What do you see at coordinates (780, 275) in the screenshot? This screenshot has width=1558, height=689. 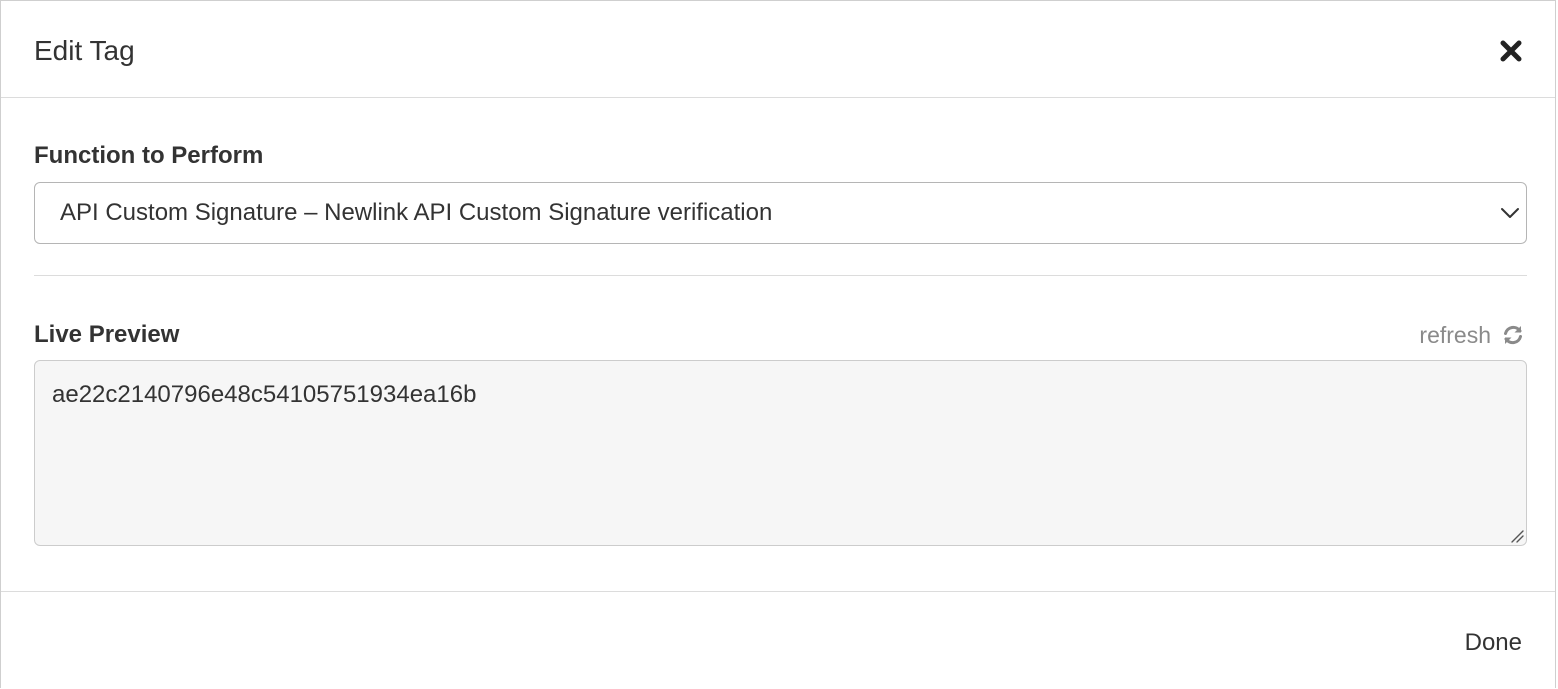 I see `section-divider` at bounding box center [780, 275].